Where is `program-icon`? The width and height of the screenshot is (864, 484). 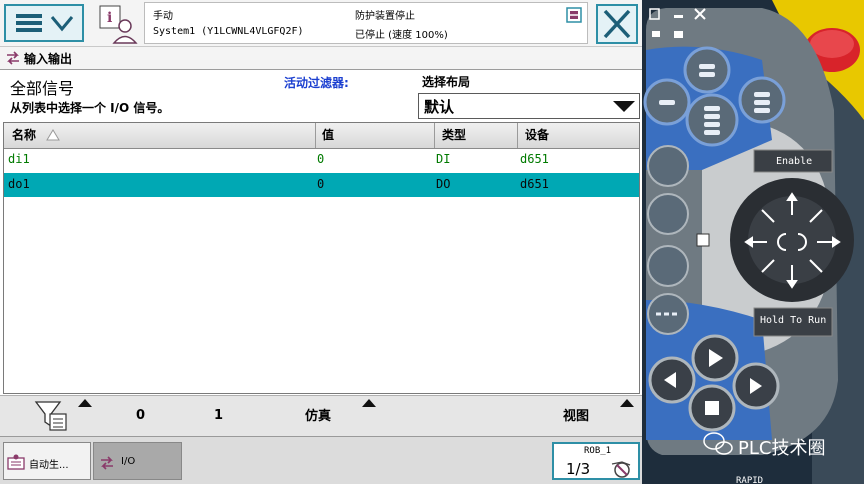 program-icon is located at coordinates (16, 462).